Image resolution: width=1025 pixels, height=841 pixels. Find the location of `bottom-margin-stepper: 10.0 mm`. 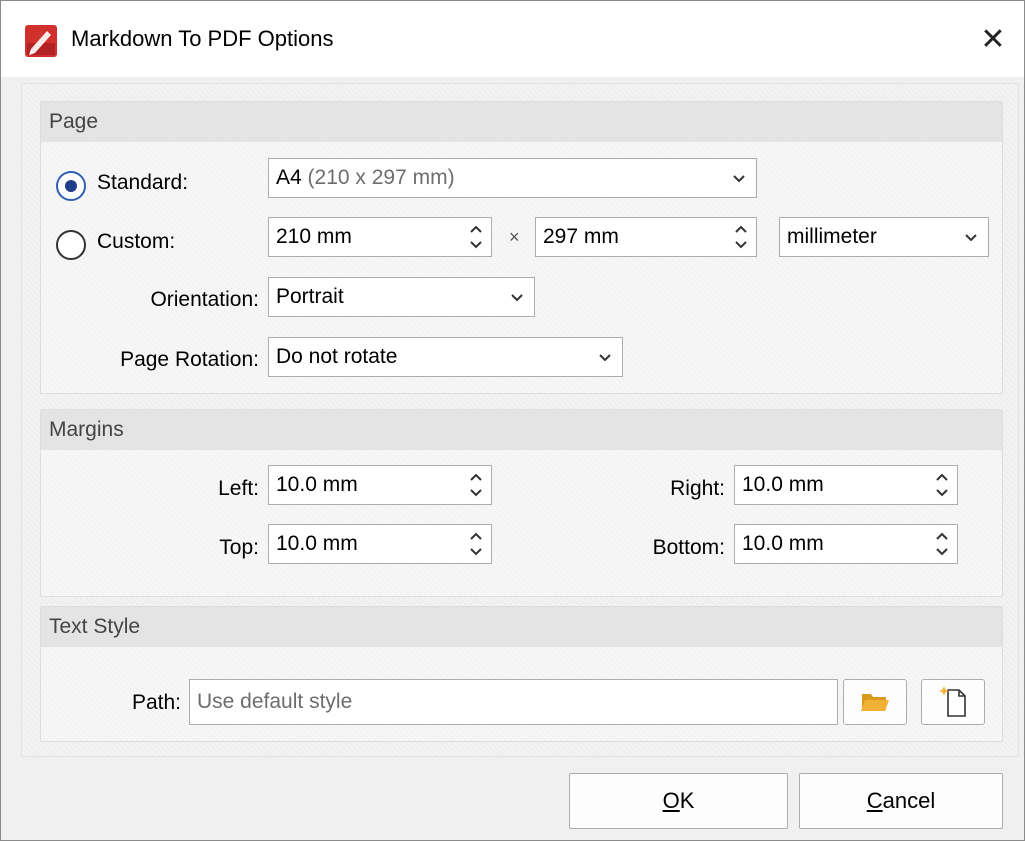

bottom-margin-stepper: 10.0 mm is located at coordinates (846, 544).